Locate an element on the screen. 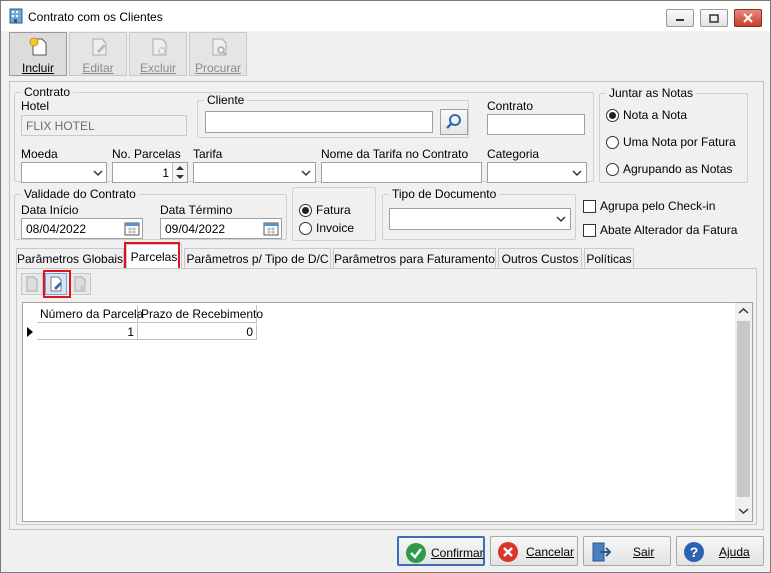  editar-label: Editar is located at coordinates (98, 68).